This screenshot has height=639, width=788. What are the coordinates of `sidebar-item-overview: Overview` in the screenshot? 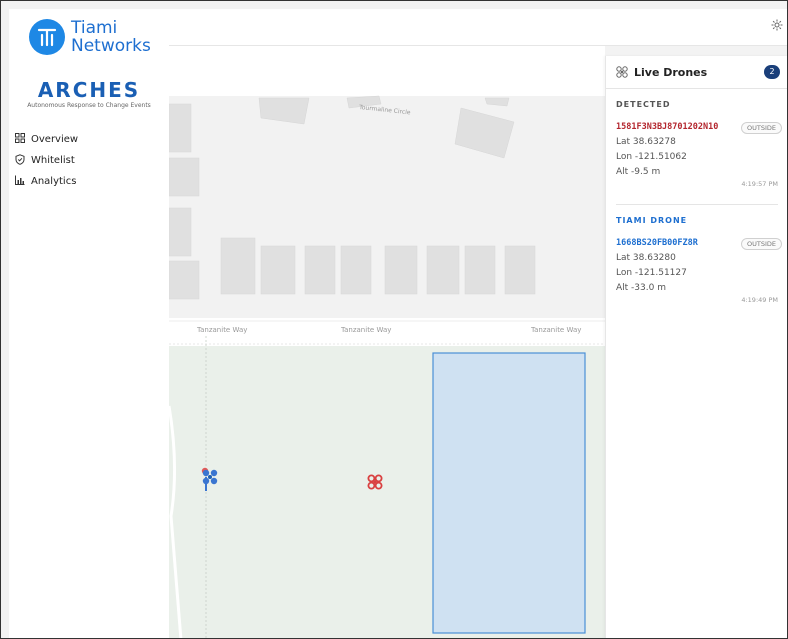 It's located at (88, 139).